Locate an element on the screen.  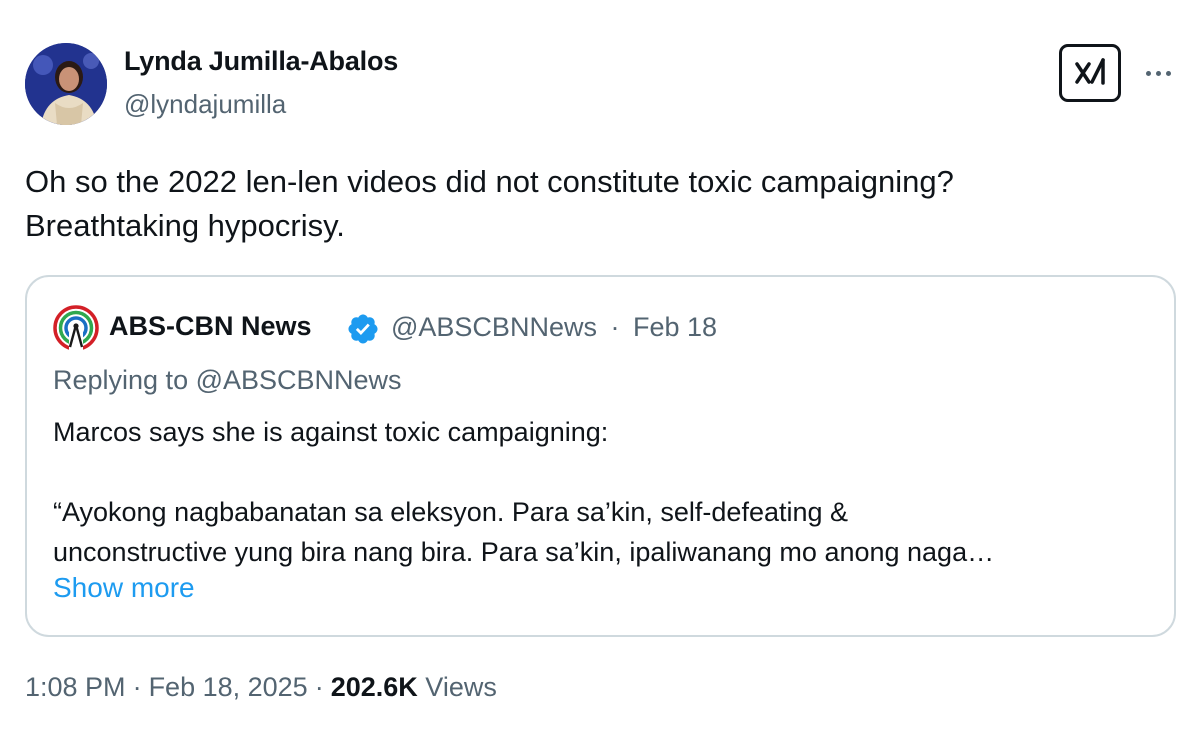
tweet-text-line-2: Breathtaking hypocrisy. is located at coordinates (185, 225).